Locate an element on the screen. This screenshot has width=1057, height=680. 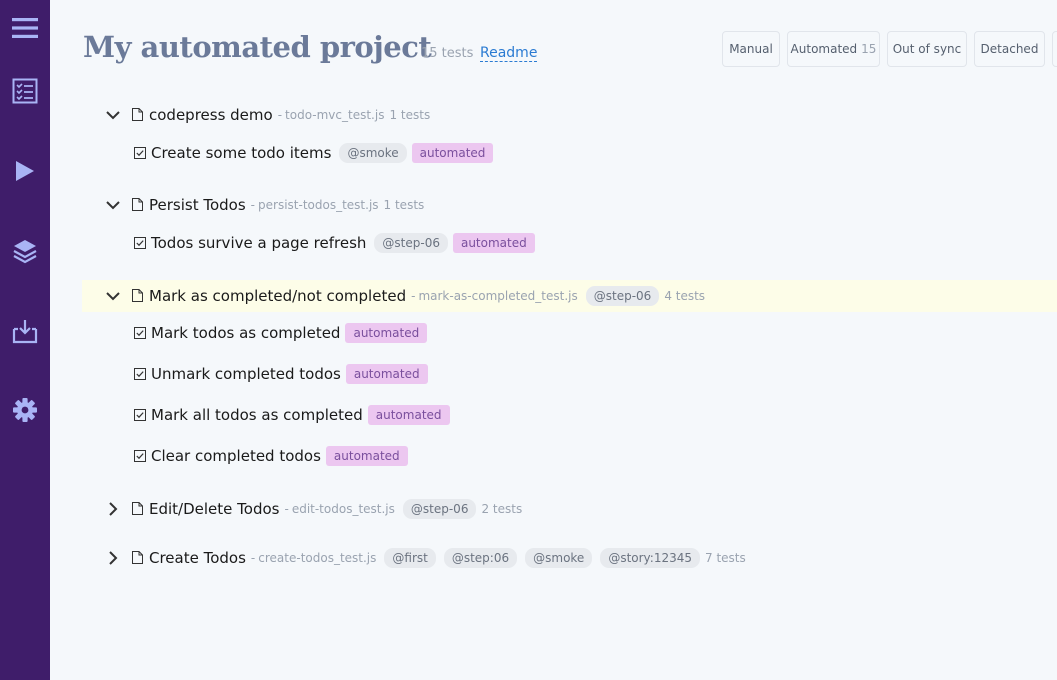
page-title: My automated project is located at coordinates (257, 47).